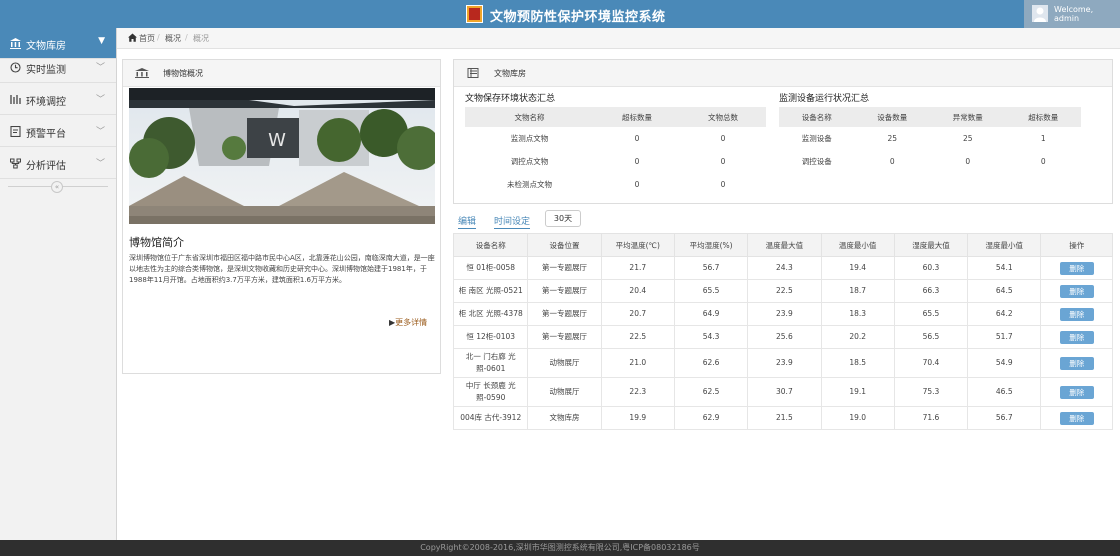 The width and height of the screenshot is (1120, 556). What do you see at coordinates (201, 38) in the screenshot?
I see `breadcrumb-current: 概况` at bounding box center [201, 38].